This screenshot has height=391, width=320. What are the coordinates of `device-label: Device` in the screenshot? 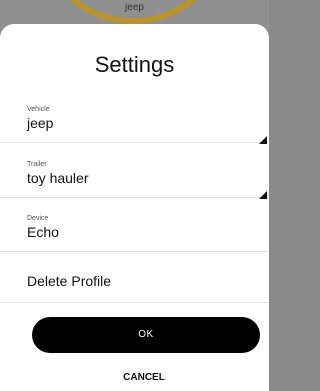 It's located at (38, 218).